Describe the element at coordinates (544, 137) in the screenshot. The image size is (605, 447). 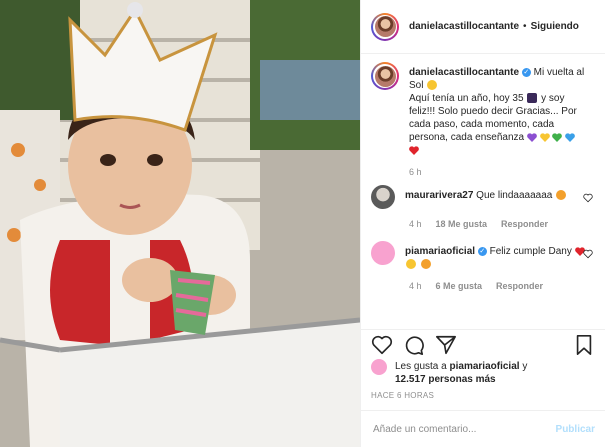
I see `yellow-heart-icon` at that location.